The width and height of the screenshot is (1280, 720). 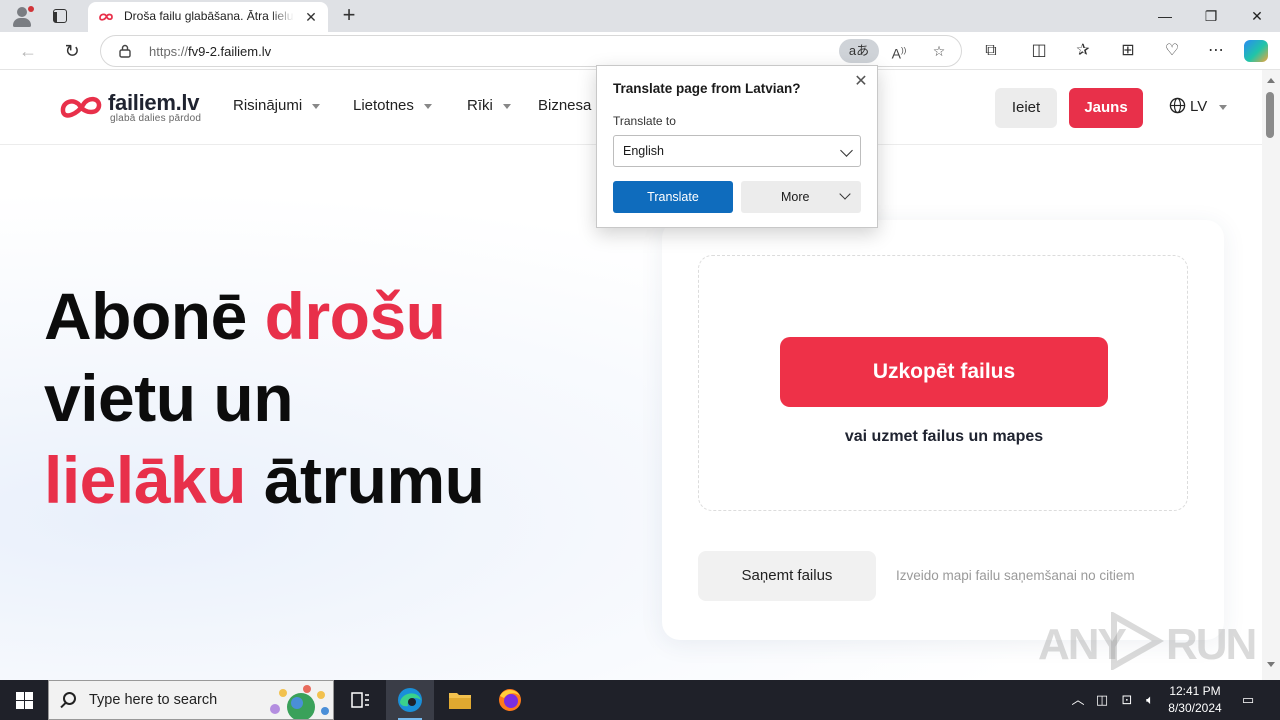 I want to click on read-aloud-icon: A)), so click(x=899, y=51).